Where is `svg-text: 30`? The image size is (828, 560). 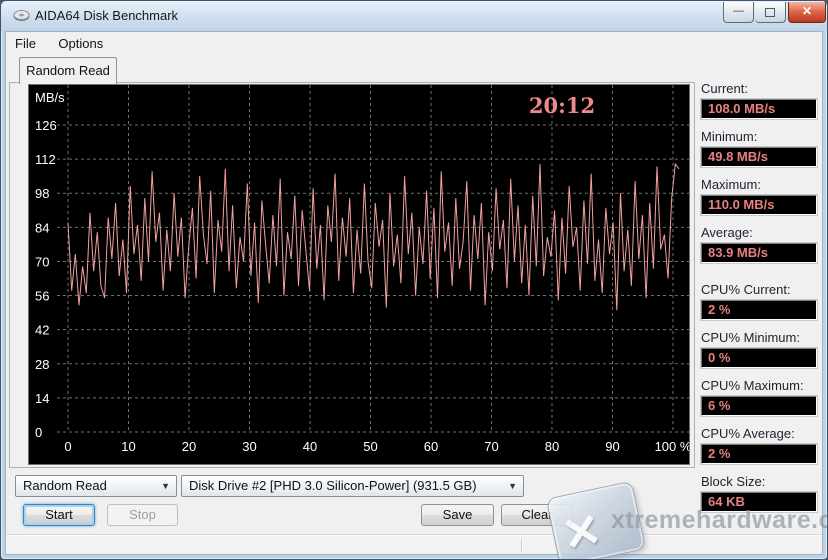 svg-text: 30 is located at coordinates (249, 446).